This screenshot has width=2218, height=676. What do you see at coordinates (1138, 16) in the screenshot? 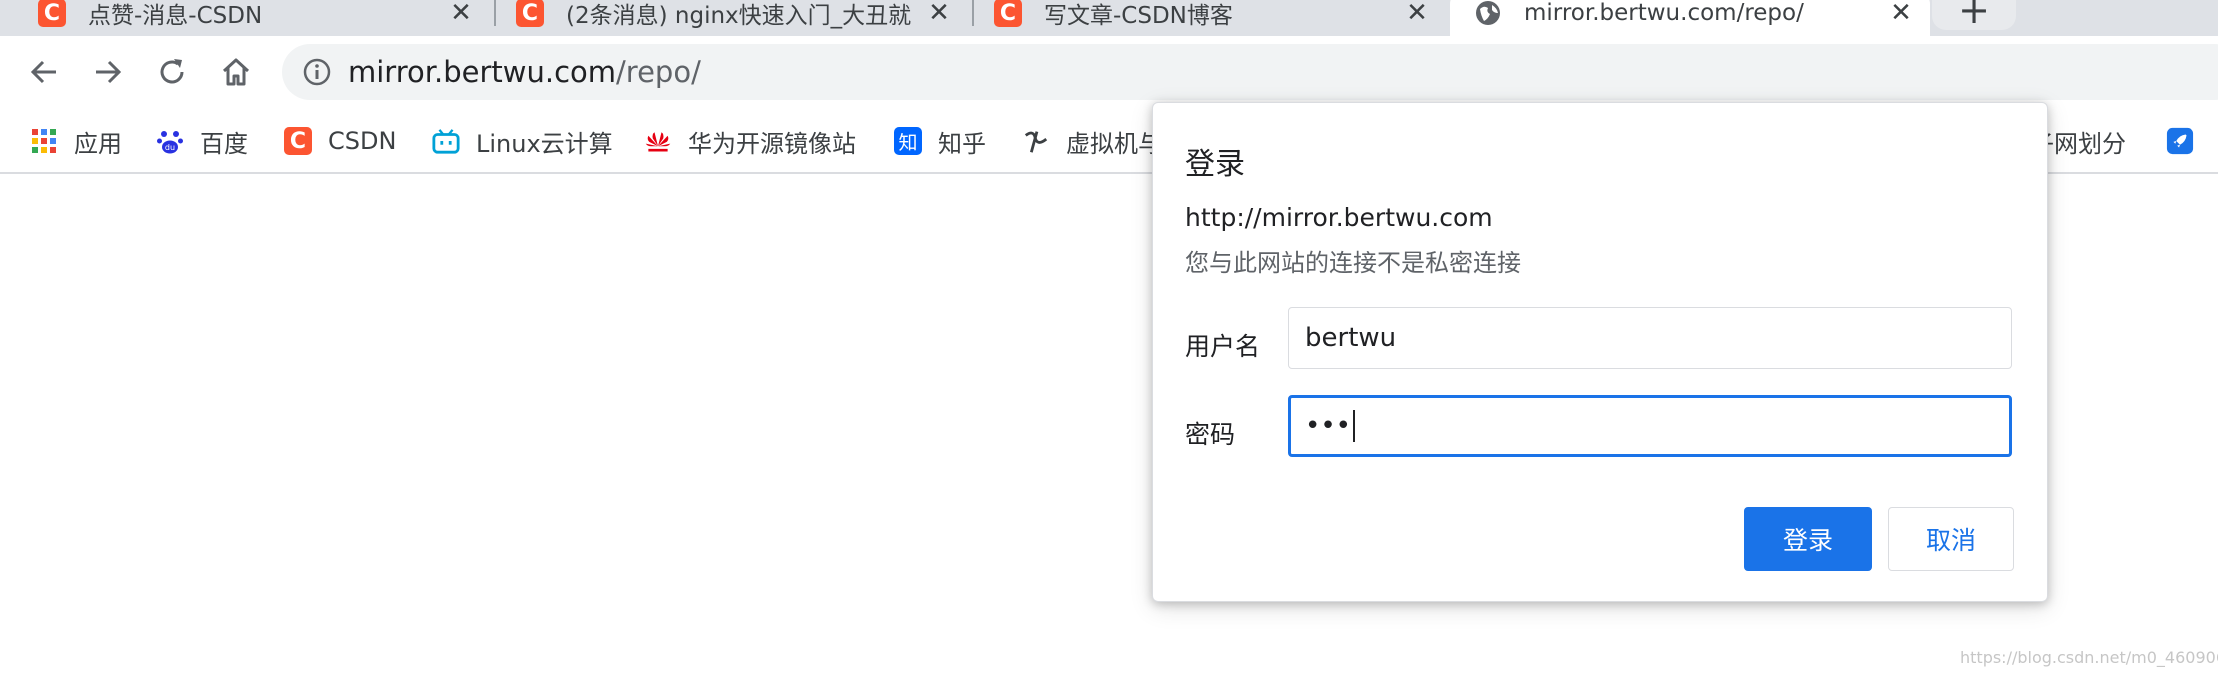
I see `tab-title: 写文章-CSDN博客` at bounding box center [1138, 16].